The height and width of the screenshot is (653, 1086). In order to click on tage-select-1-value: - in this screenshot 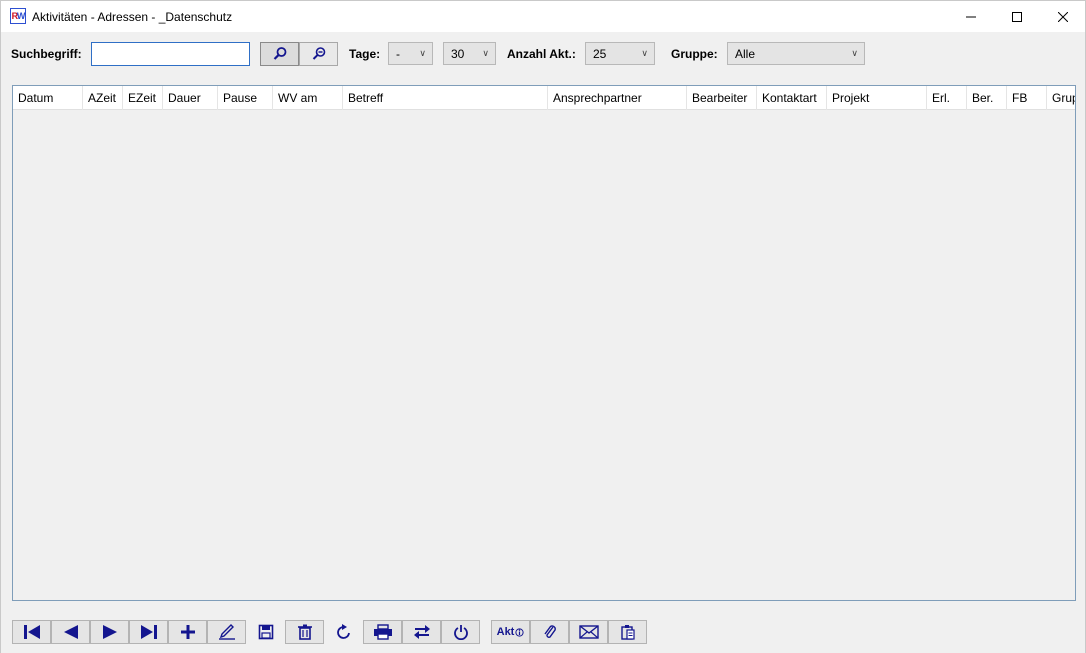, I will do `click(398, 54)`.